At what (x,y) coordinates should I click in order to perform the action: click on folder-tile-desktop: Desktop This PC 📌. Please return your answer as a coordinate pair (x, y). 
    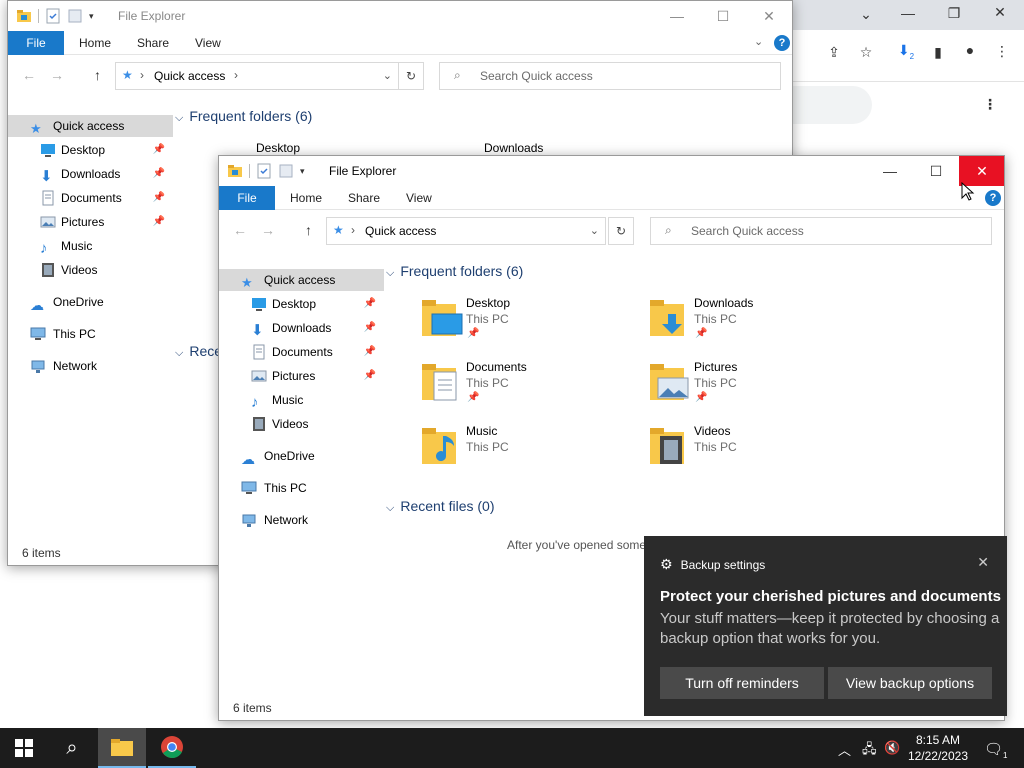
    Looking at the image, I should click on (520, 324).